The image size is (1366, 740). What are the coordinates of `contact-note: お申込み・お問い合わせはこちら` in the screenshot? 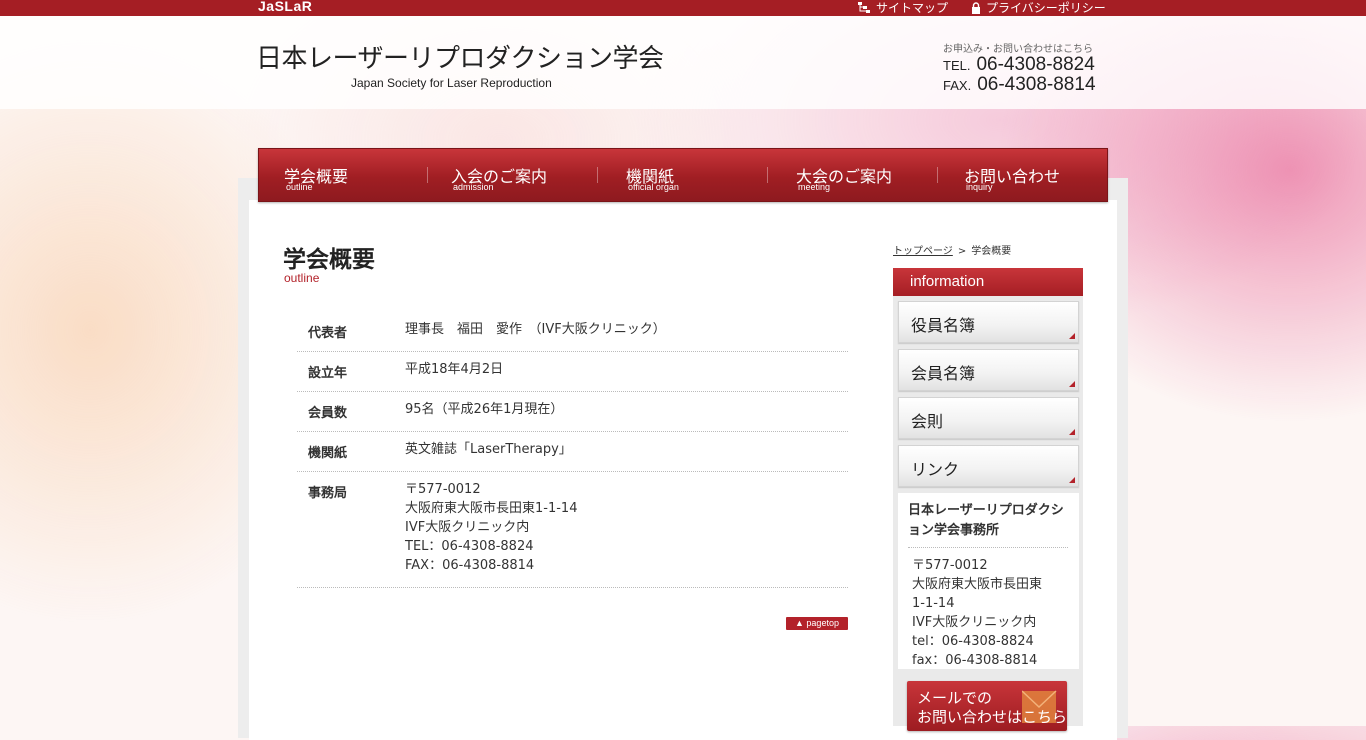 It's located at (1018, 49).